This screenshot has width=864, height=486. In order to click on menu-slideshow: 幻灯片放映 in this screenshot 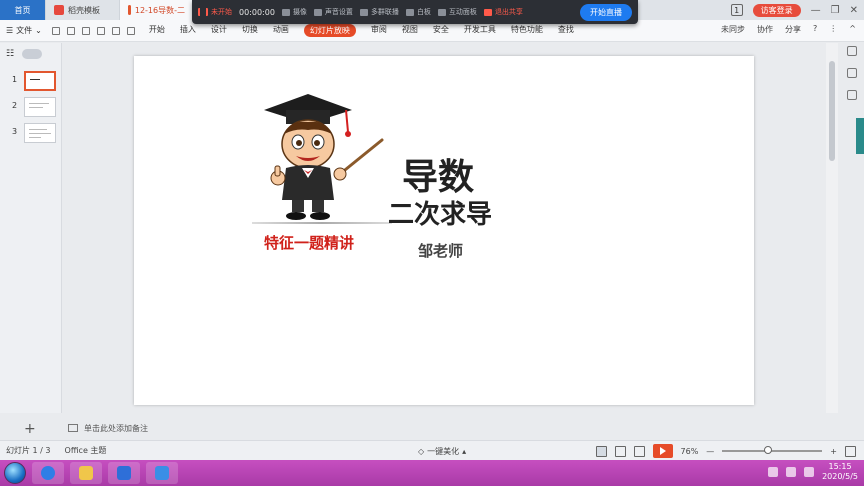, I will do `click(329, 30)`.